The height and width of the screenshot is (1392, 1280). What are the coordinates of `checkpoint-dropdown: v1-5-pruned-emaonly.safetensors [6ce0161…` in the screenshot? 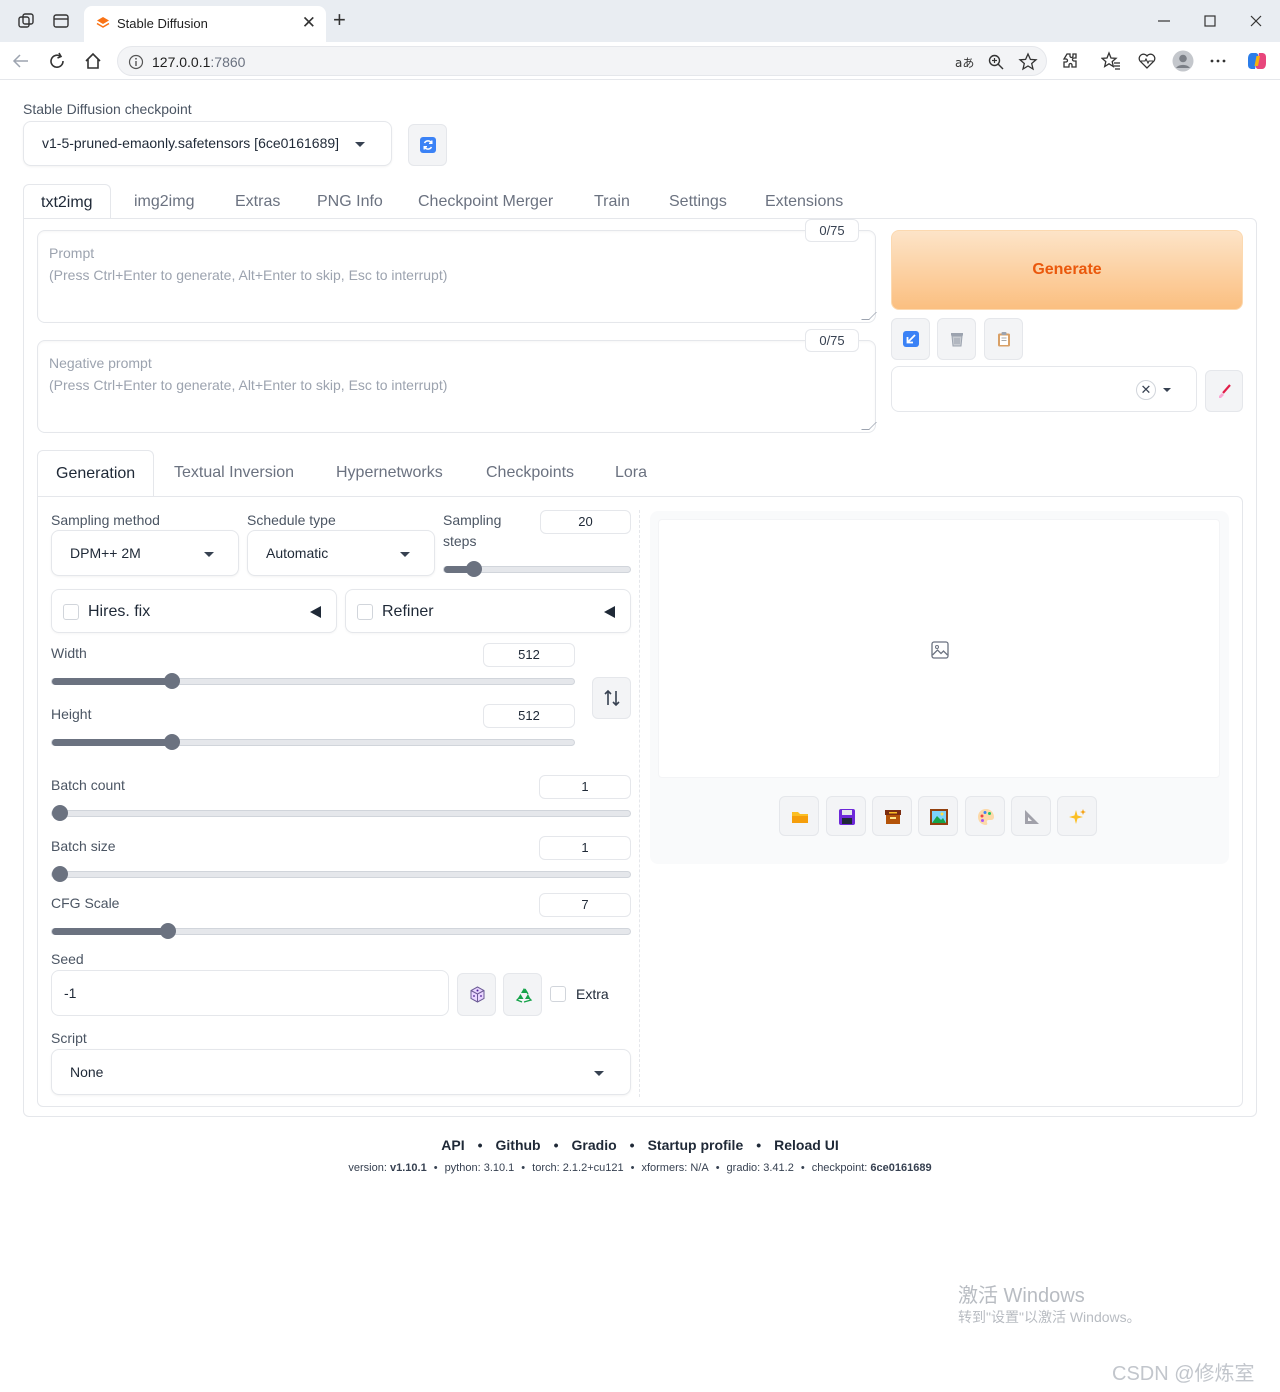 It's located at (207, 143).